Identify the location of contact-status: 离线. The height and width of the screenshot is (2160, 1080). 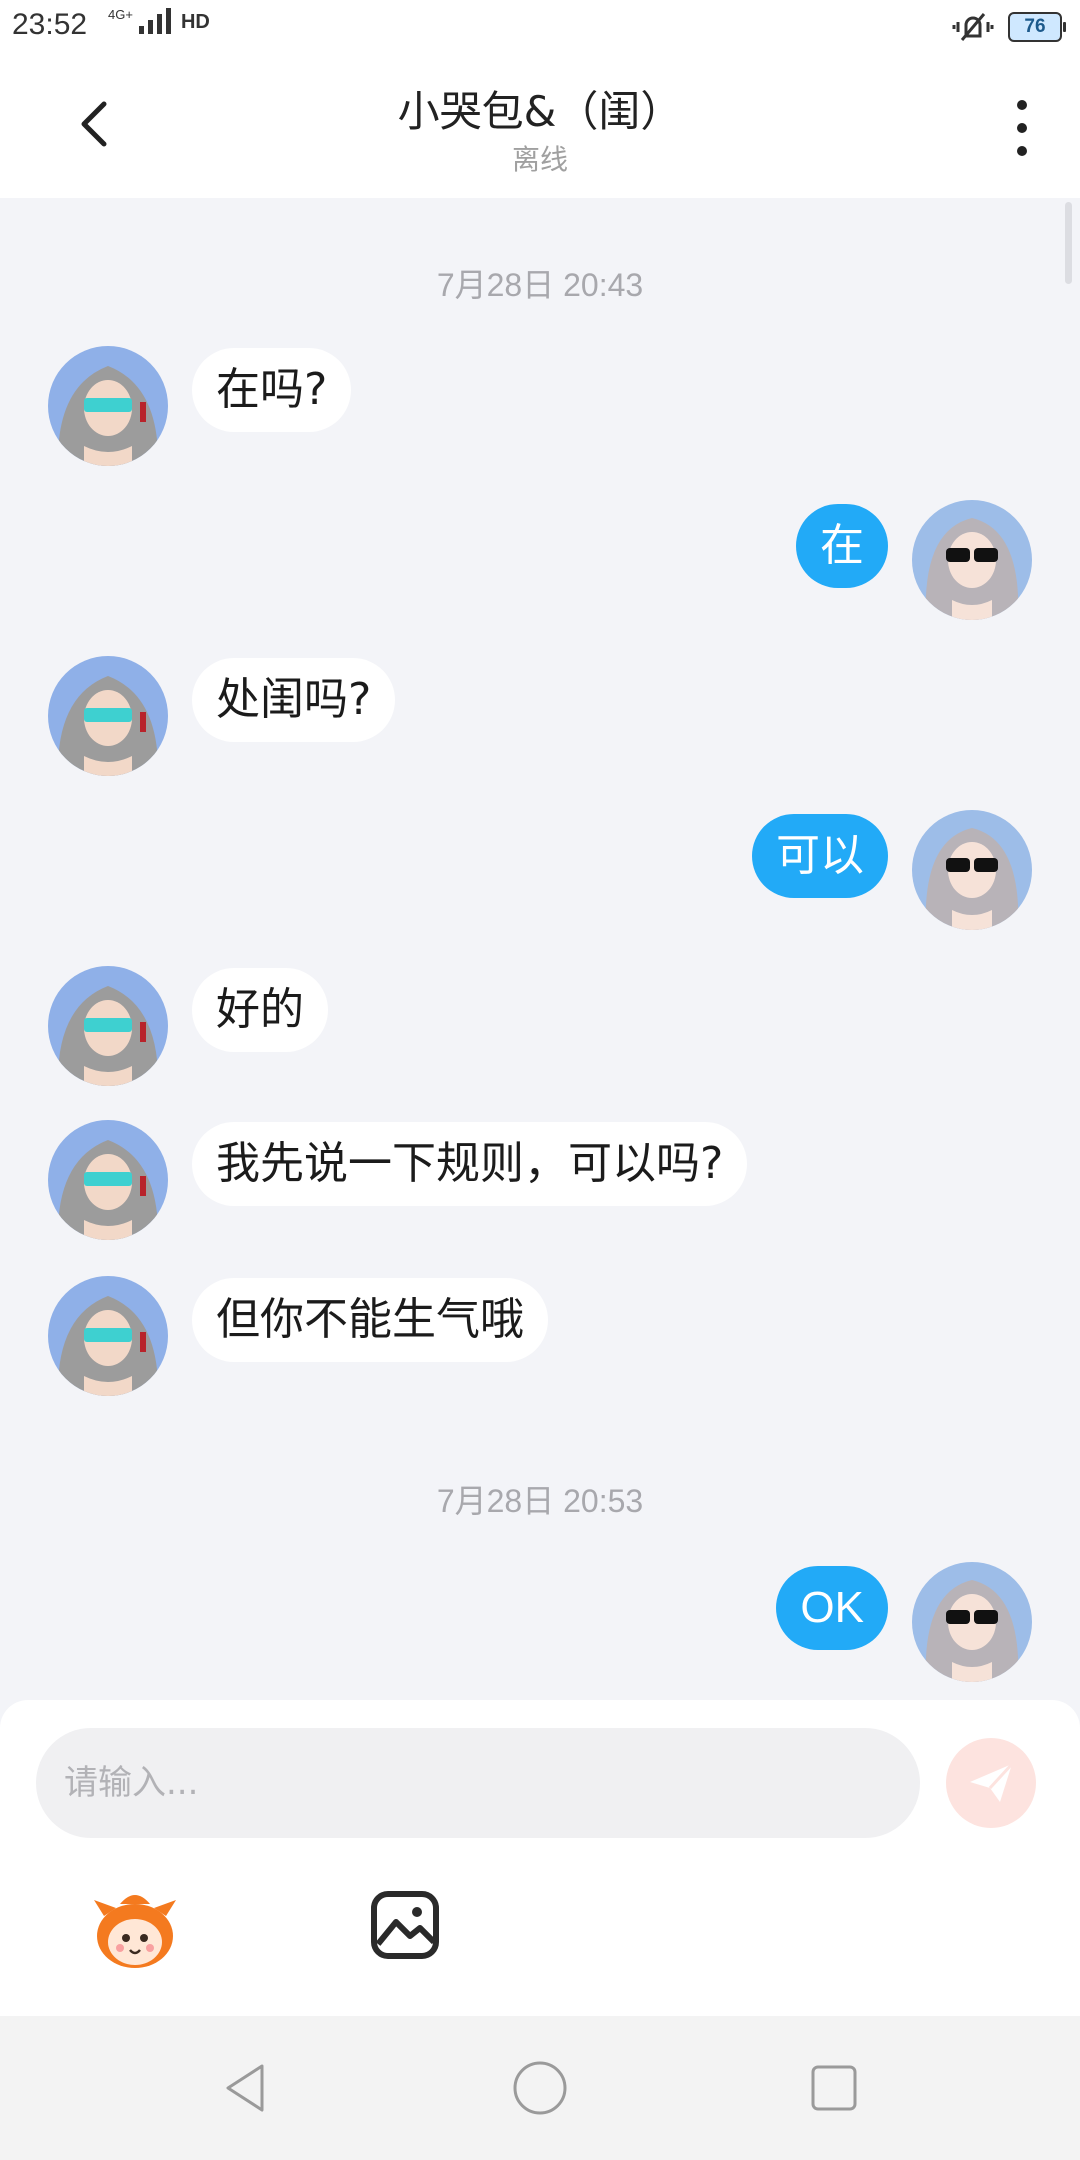
(539, 159).